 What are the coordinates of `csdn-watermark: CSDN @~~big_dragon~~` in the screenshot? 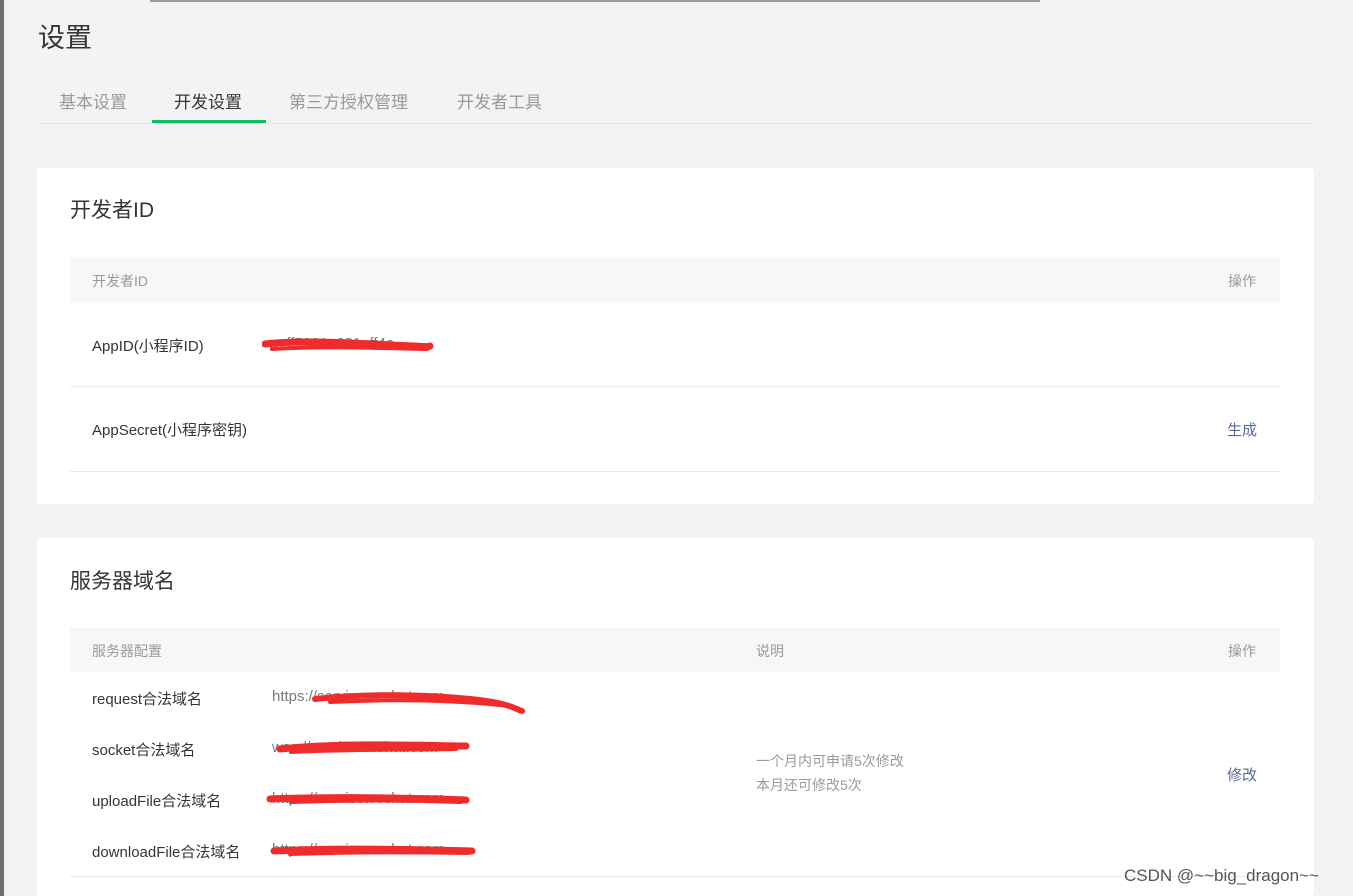 It's located at (1221, 875).